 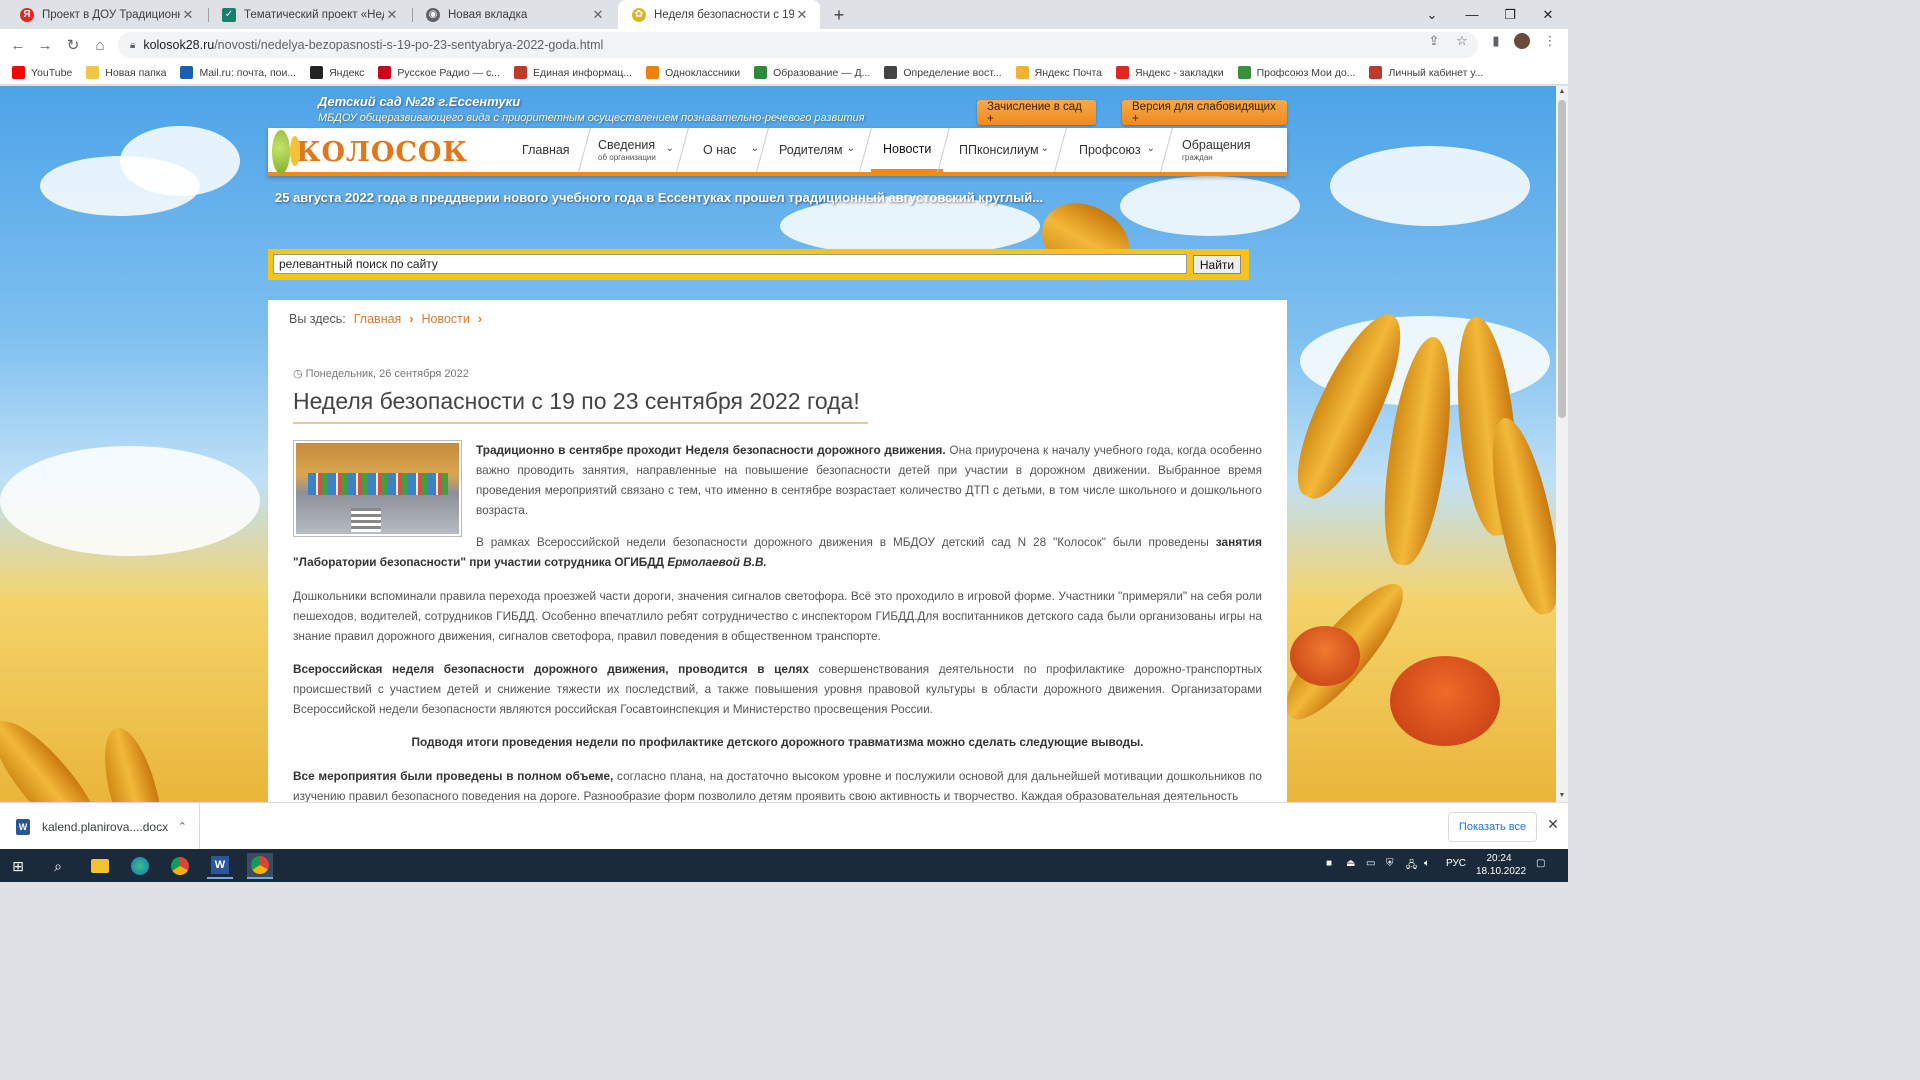 I want to click on bookmark-item: Яндекс - закладки, so click(x=1170, y=72).